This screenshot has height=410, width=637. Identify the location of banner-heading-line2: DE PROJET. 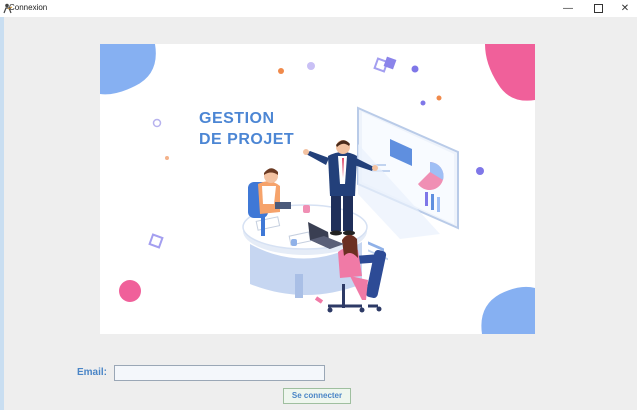
(247, 139).